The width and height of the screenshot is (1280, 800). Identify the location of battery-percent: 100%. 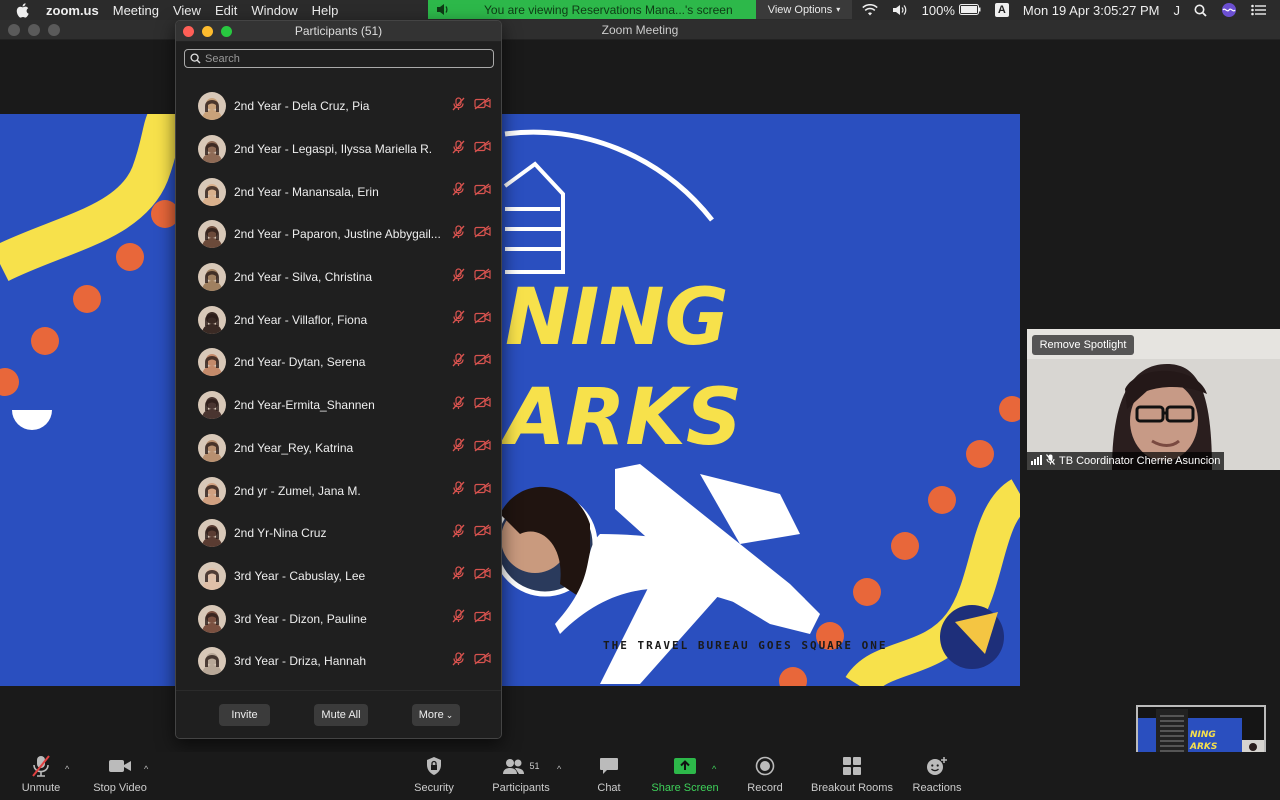
(938, 10).